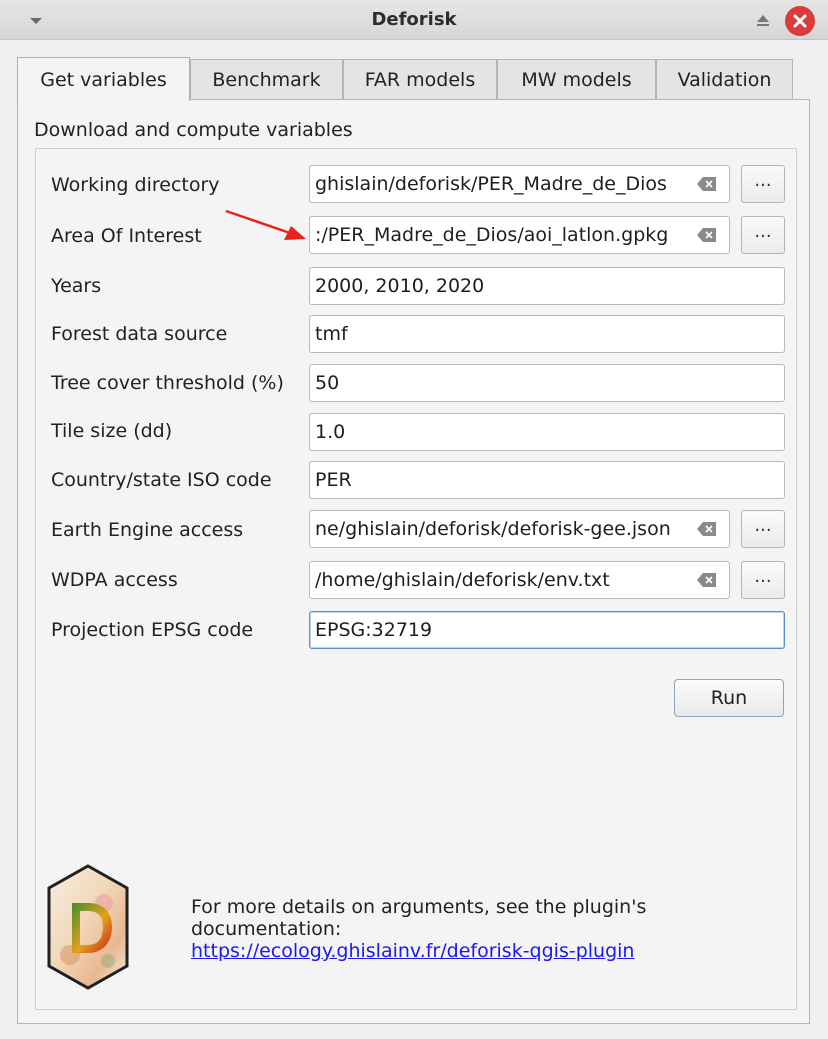  I want to click on working-directory-input: ghislain/deforisk/PER_Madre_de_Dios, so click(519, 184).